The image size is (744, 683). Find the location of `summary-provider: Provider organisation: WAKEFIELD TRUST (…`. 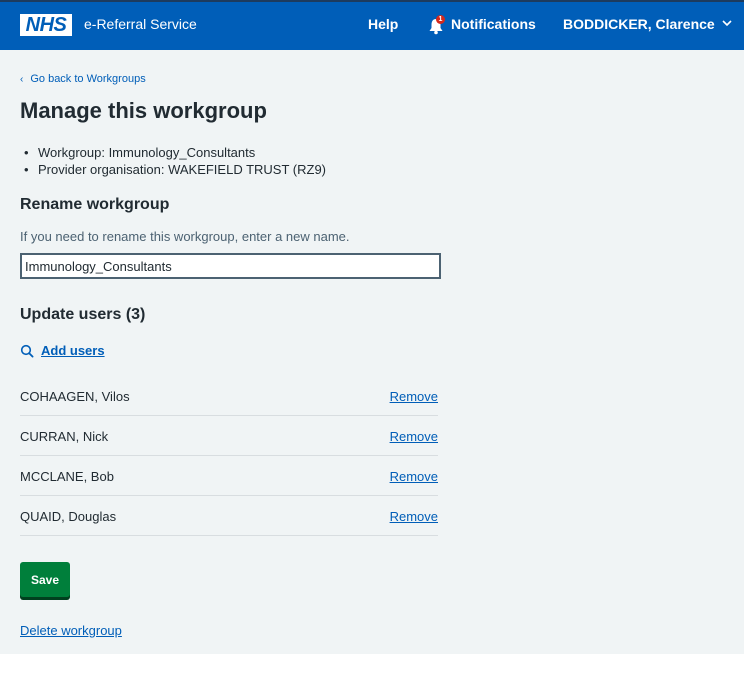

summary-provider: Provider organisation: WAKEFIELD TRUST (… is located at coordinates (182, 169).